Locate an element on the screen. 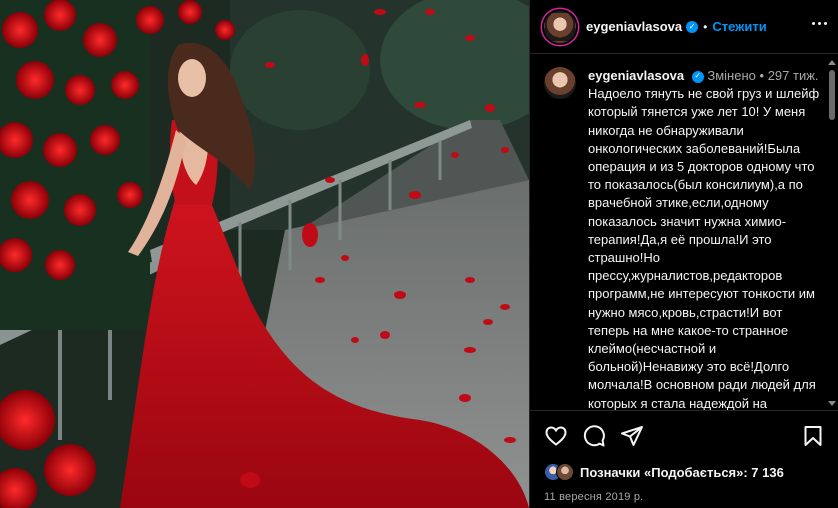  heart-icon is located at coordinates (556, 436).